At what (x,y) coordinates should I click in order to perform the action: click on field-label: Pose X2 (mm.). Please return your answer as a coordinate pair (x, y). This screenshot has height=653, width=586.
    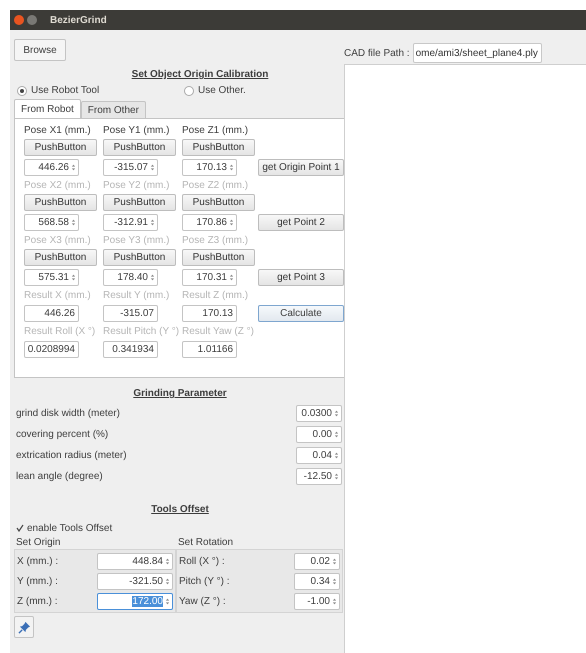
    Looking at the image, I should click on (58, 185).